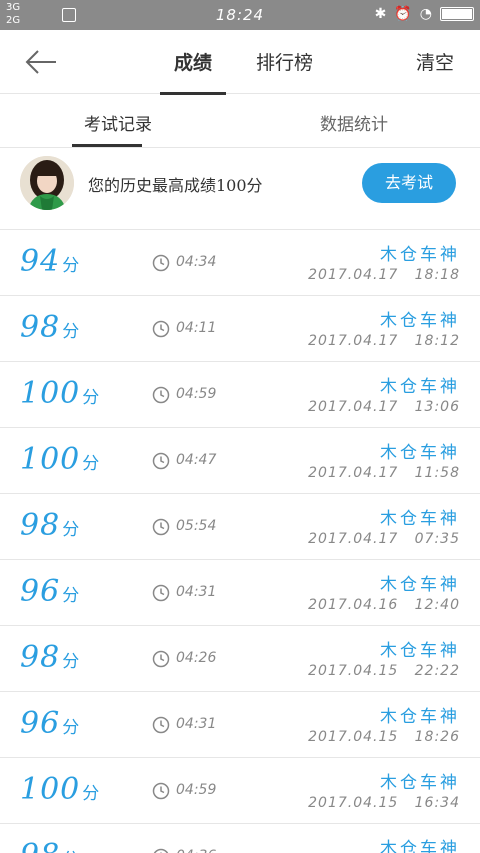 The height and width of the screenshot is (853, 480). Describe the element at coordinates (193, 61) in the screenshot. I see `tab-scores: 成绩` at that location.